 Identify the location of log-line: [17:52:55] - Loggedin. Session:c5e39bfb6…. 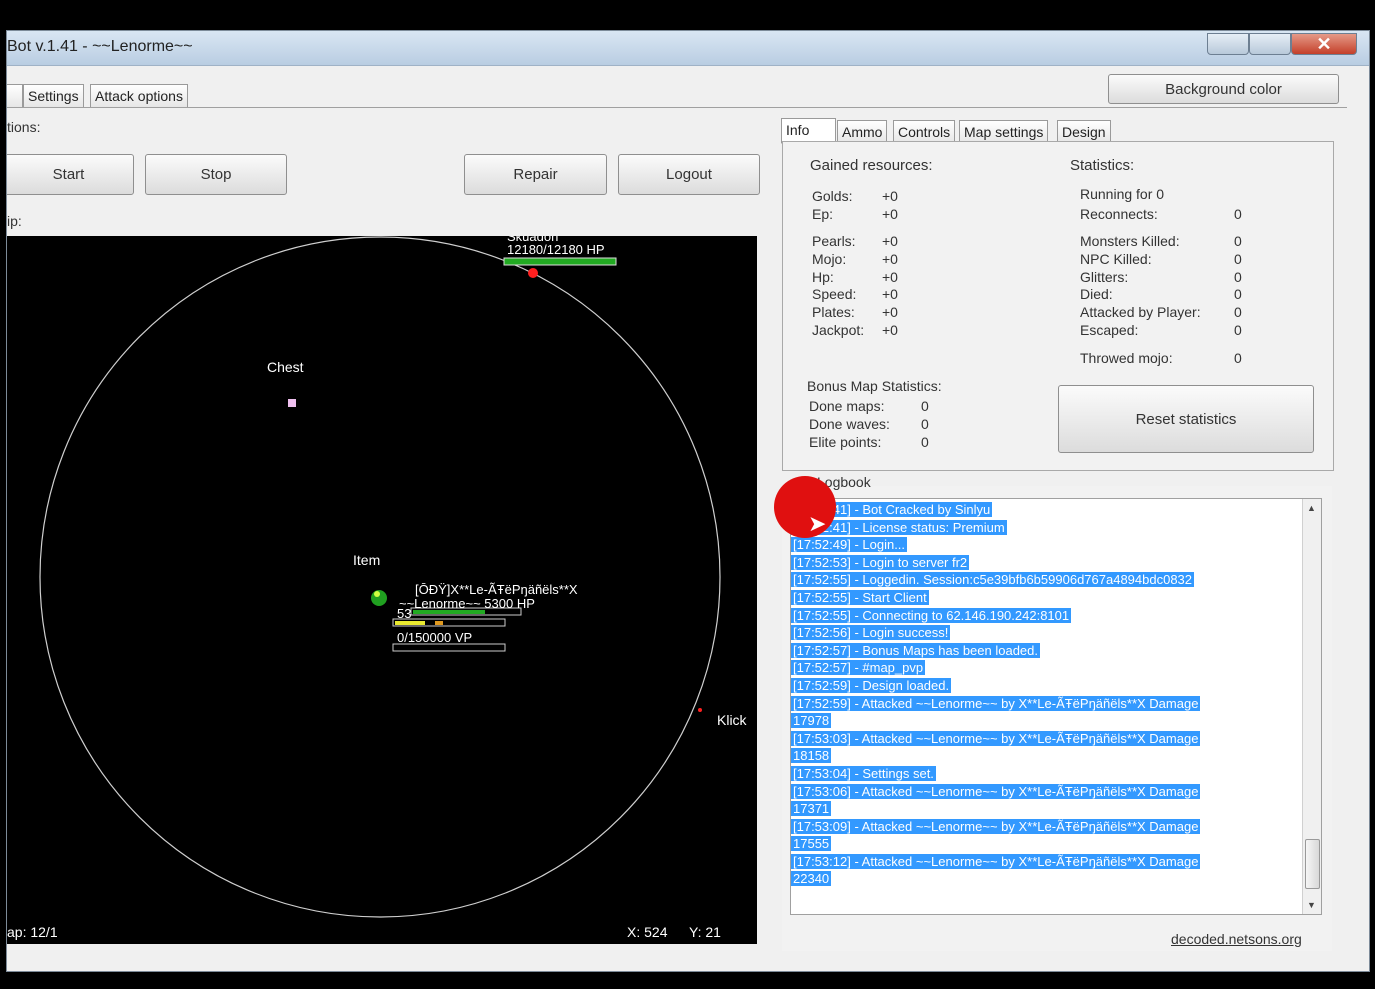
(1043, 580).